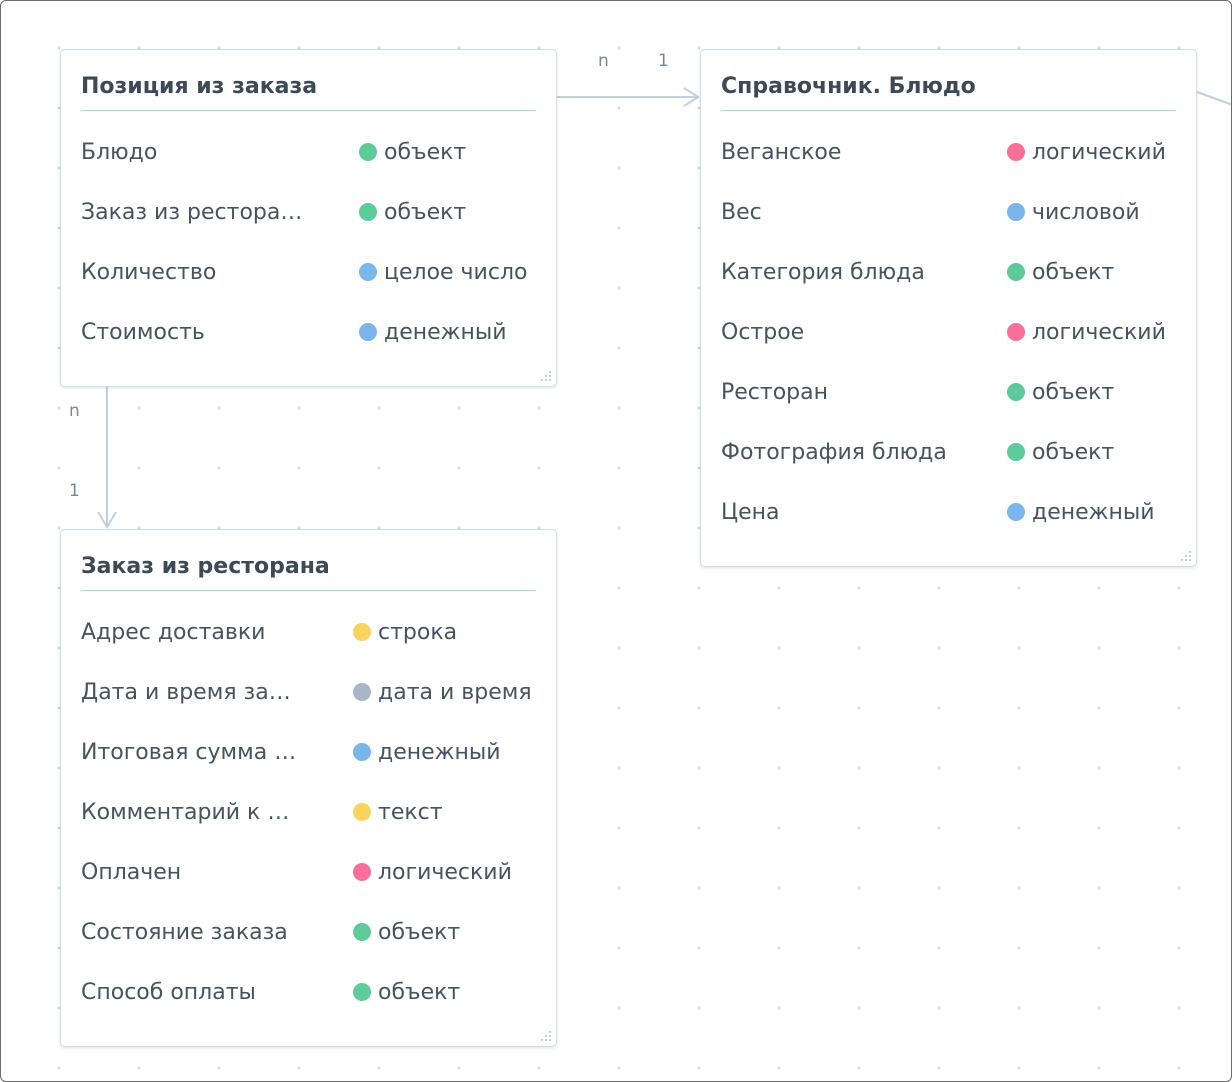  What do you see at coordinates (953, 275) in the screenshot?
I see `field-row: Категория блюда объект` at bounding box center [953, 275].